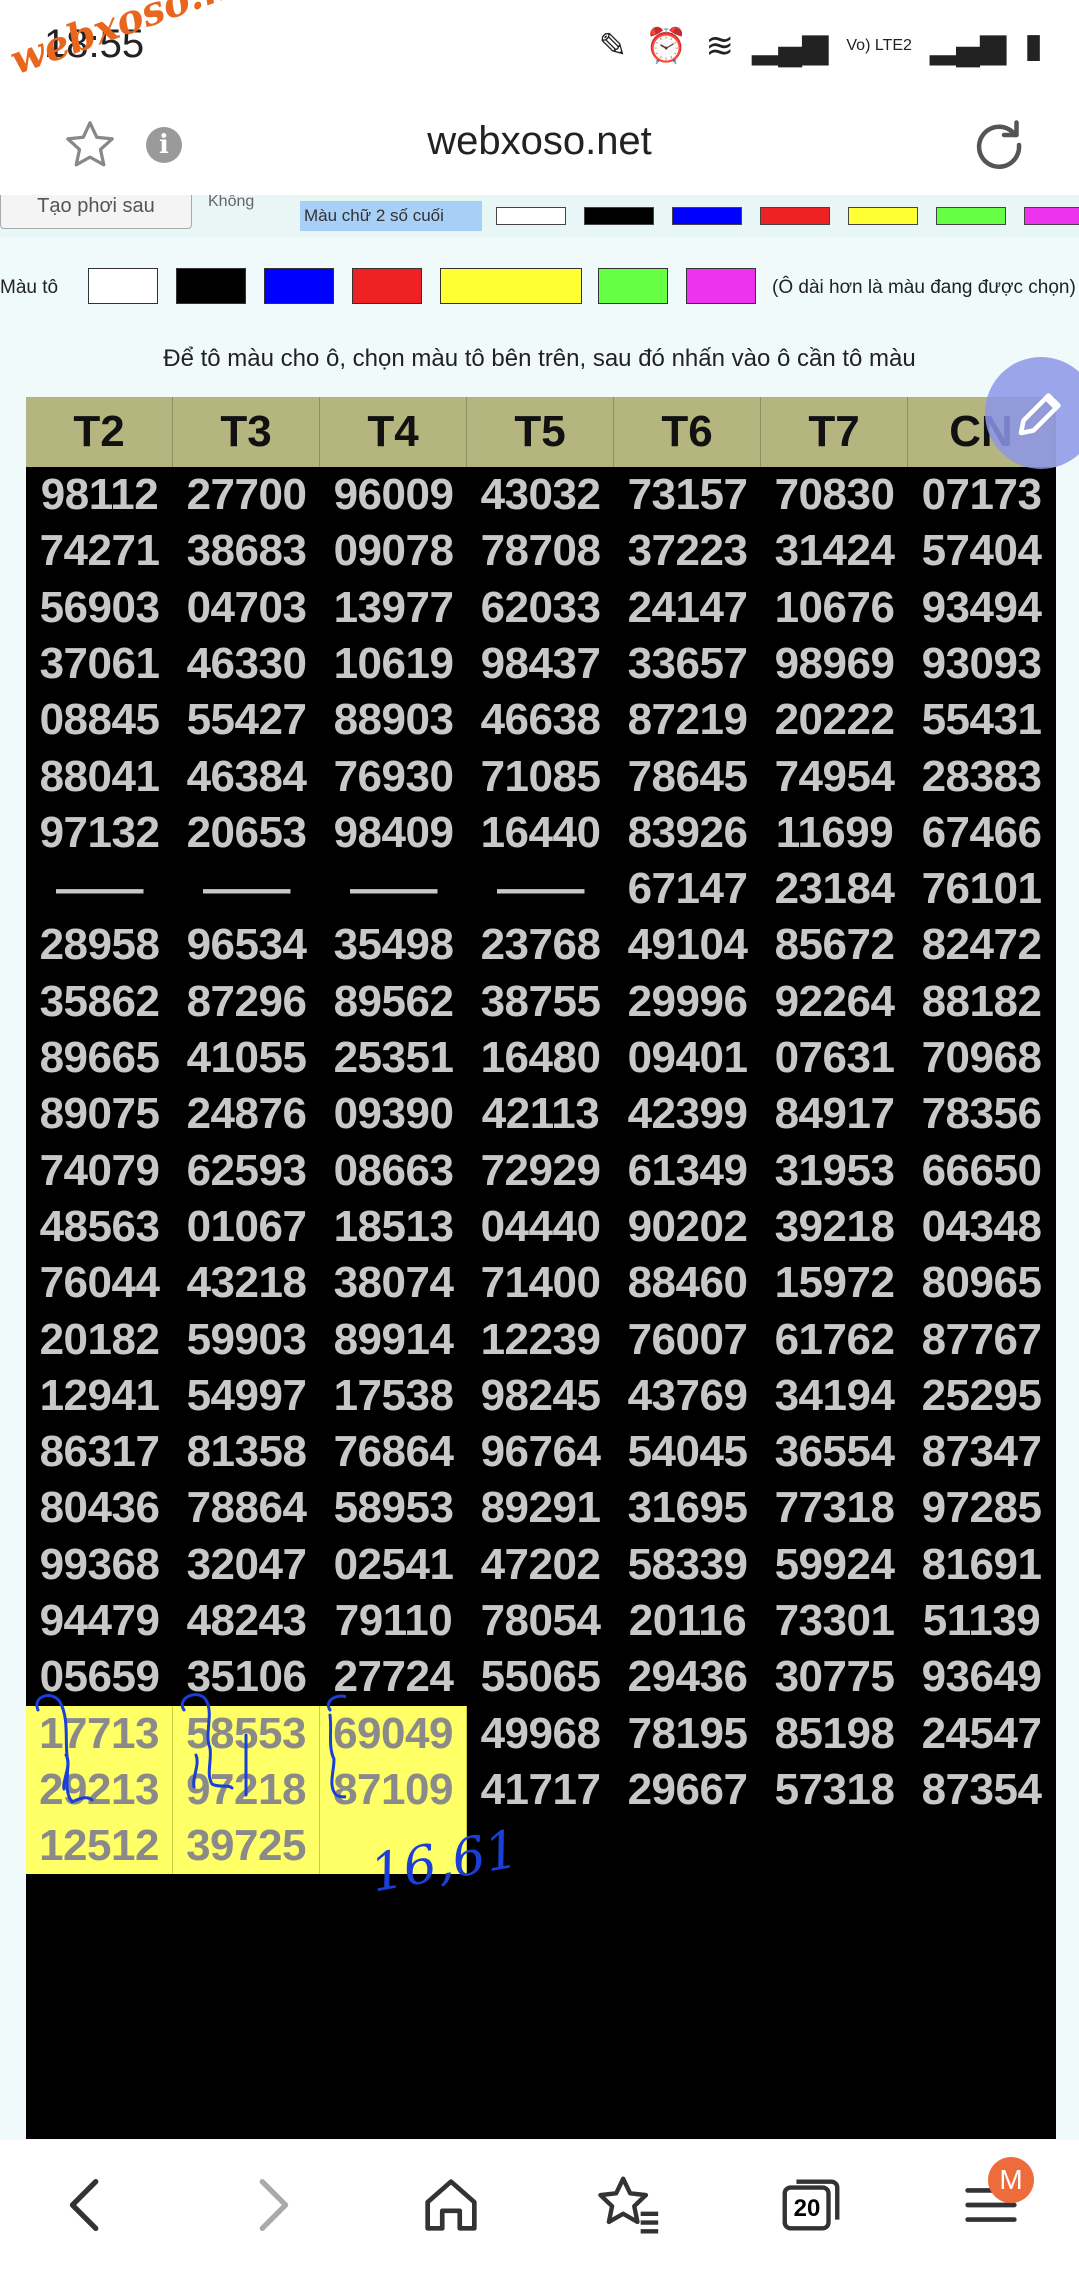 The height and width of the screenshot is (2274, 1079). What do you see at coordinates (246, 945) in the screenshot?
I see `table-cell: 96534` at bounding box center [246, 945].